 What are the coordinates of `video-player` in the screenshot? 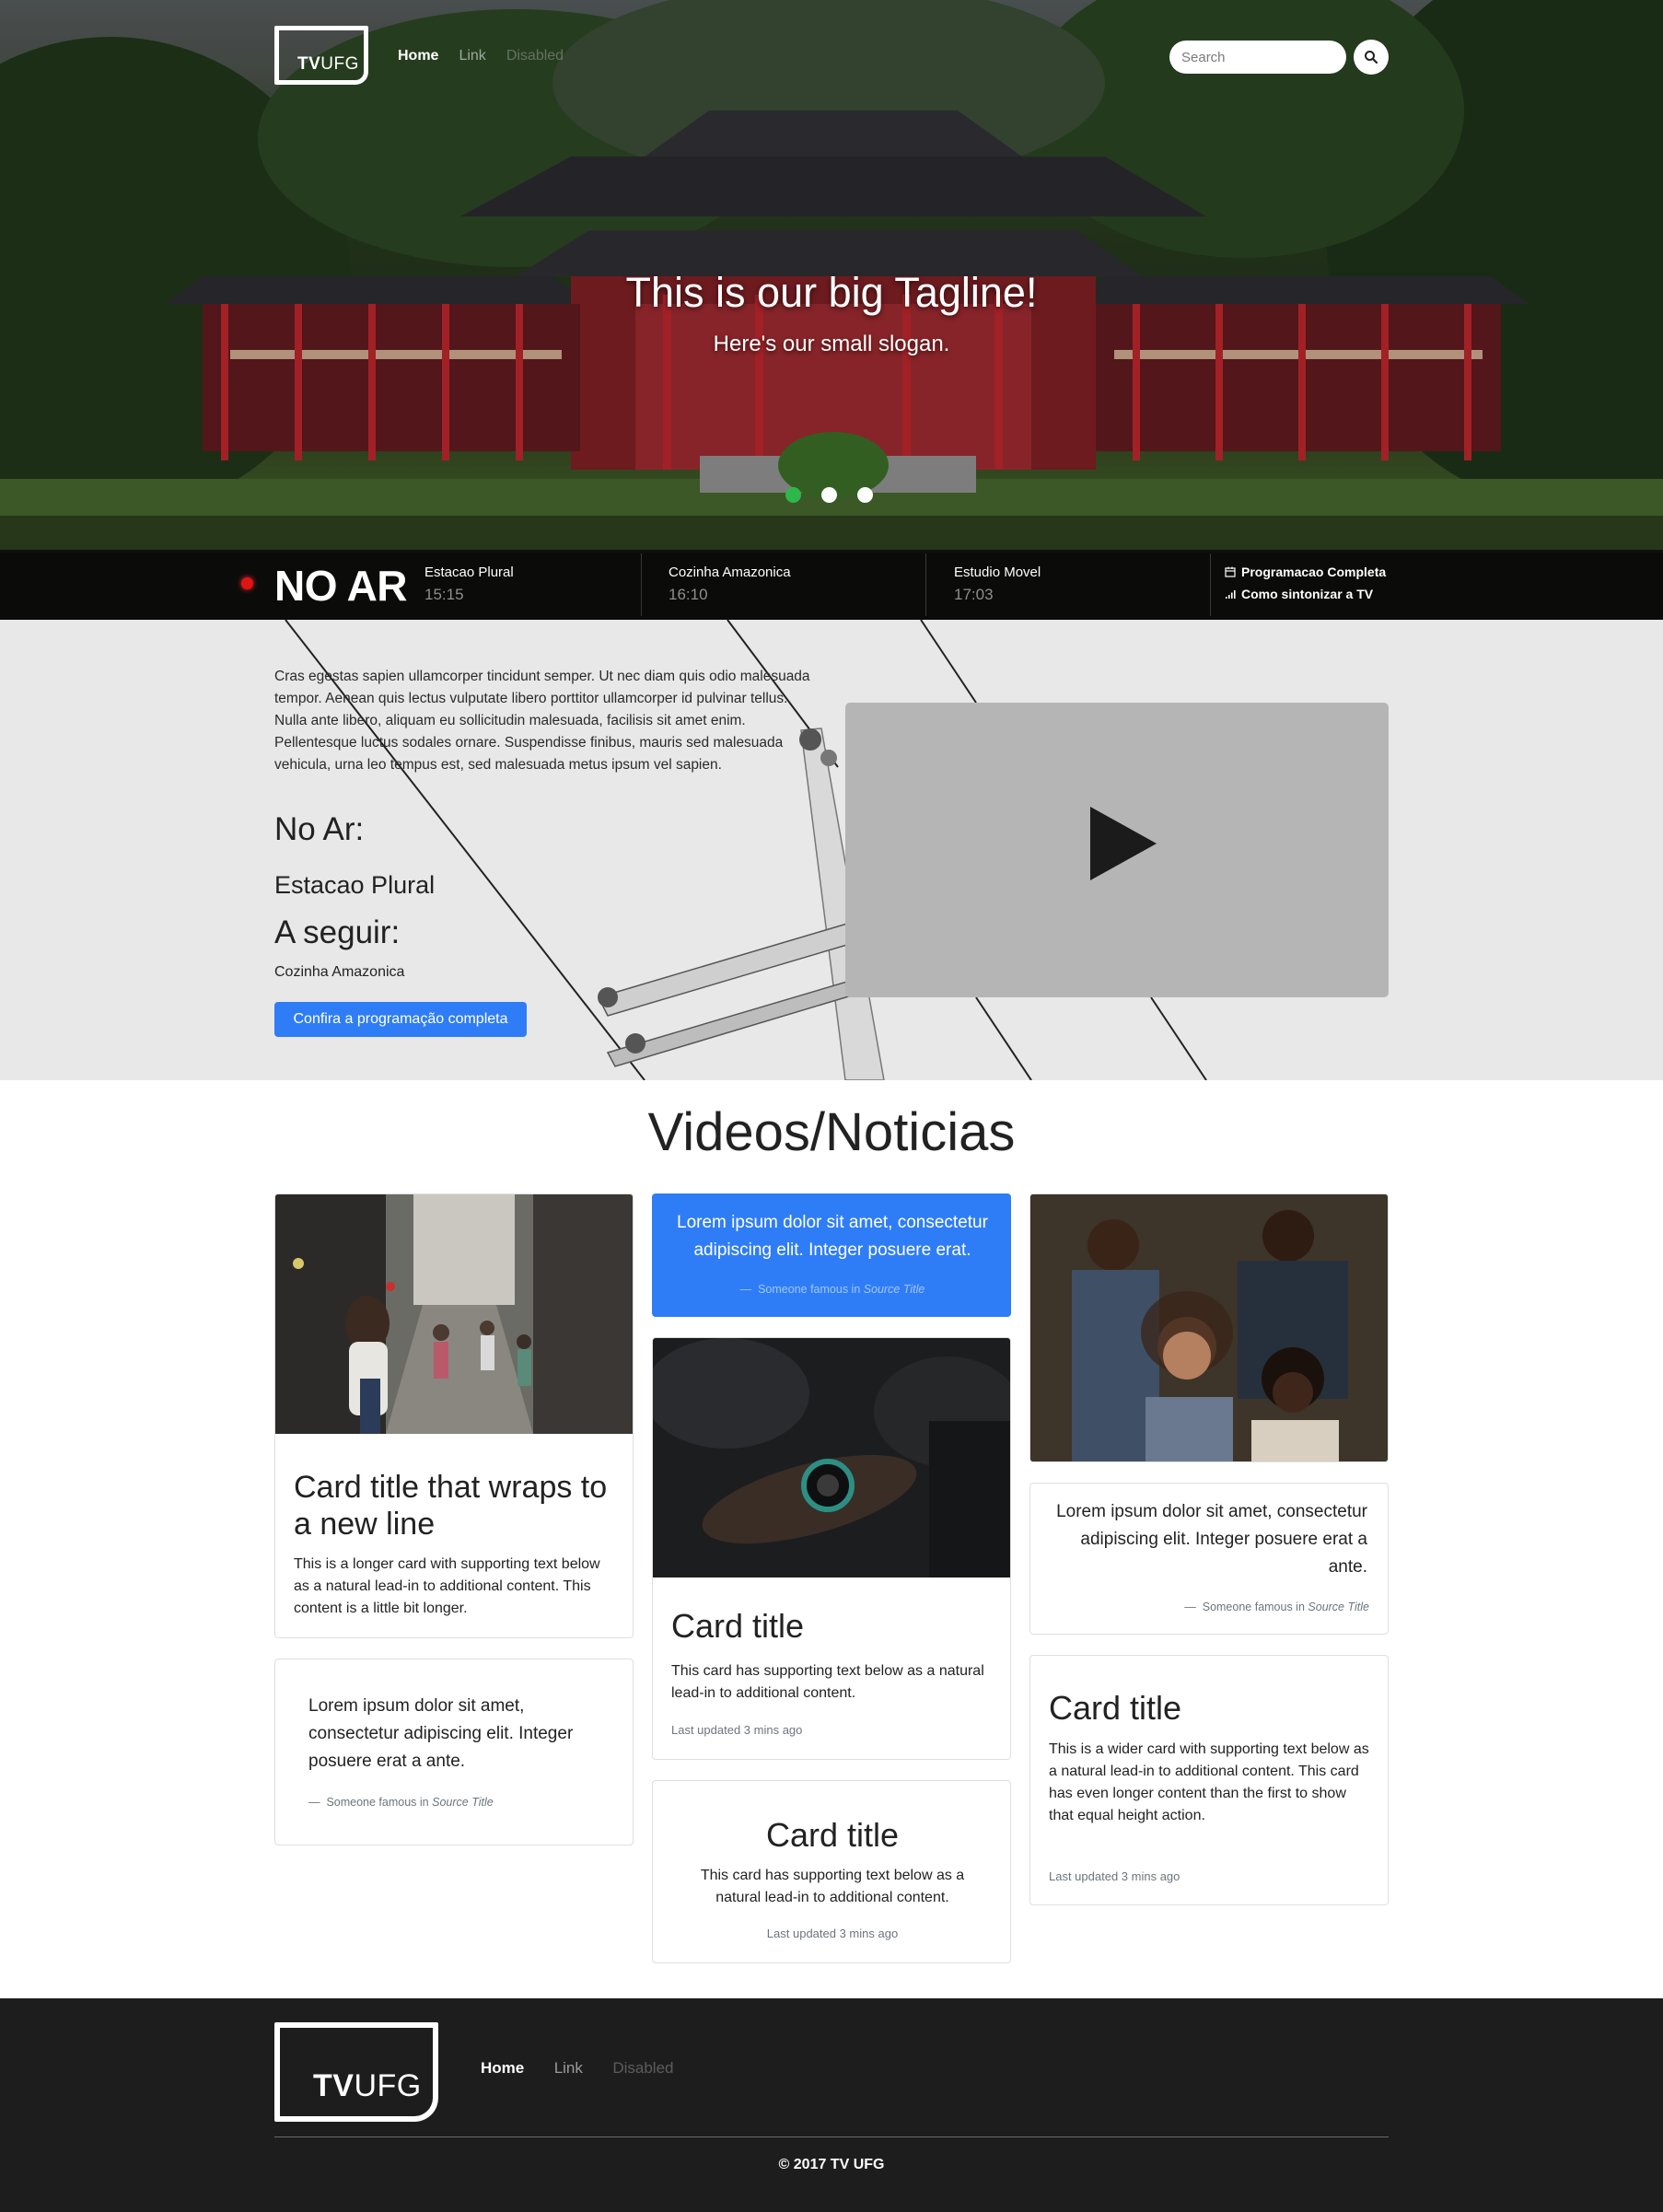 It's located at (1117, 850).